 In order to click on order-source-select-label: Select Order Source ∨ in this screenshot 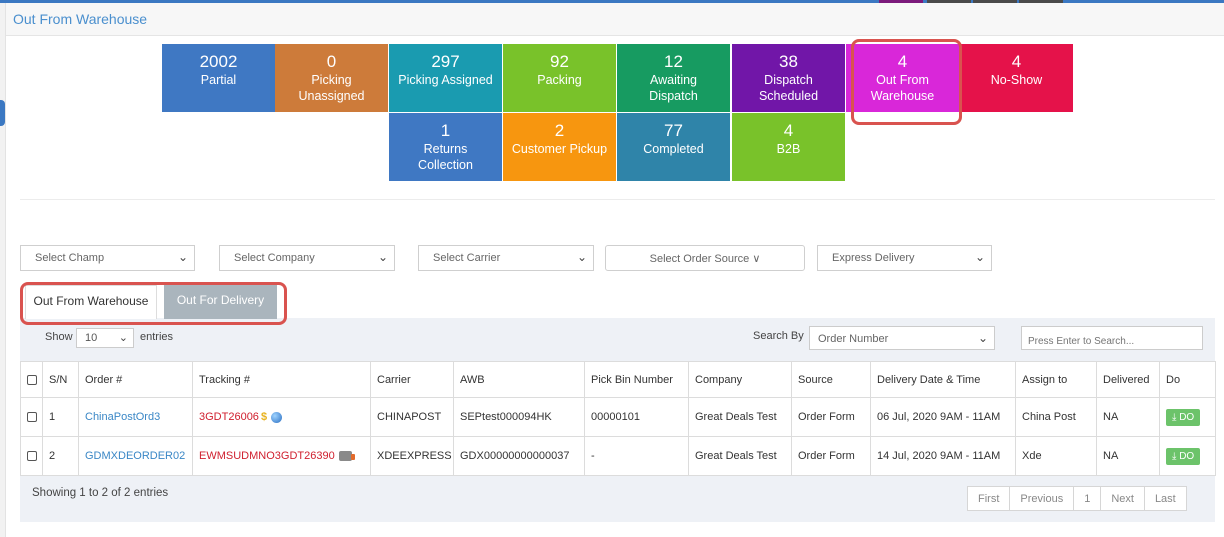, I will do `click(705, 259)`.